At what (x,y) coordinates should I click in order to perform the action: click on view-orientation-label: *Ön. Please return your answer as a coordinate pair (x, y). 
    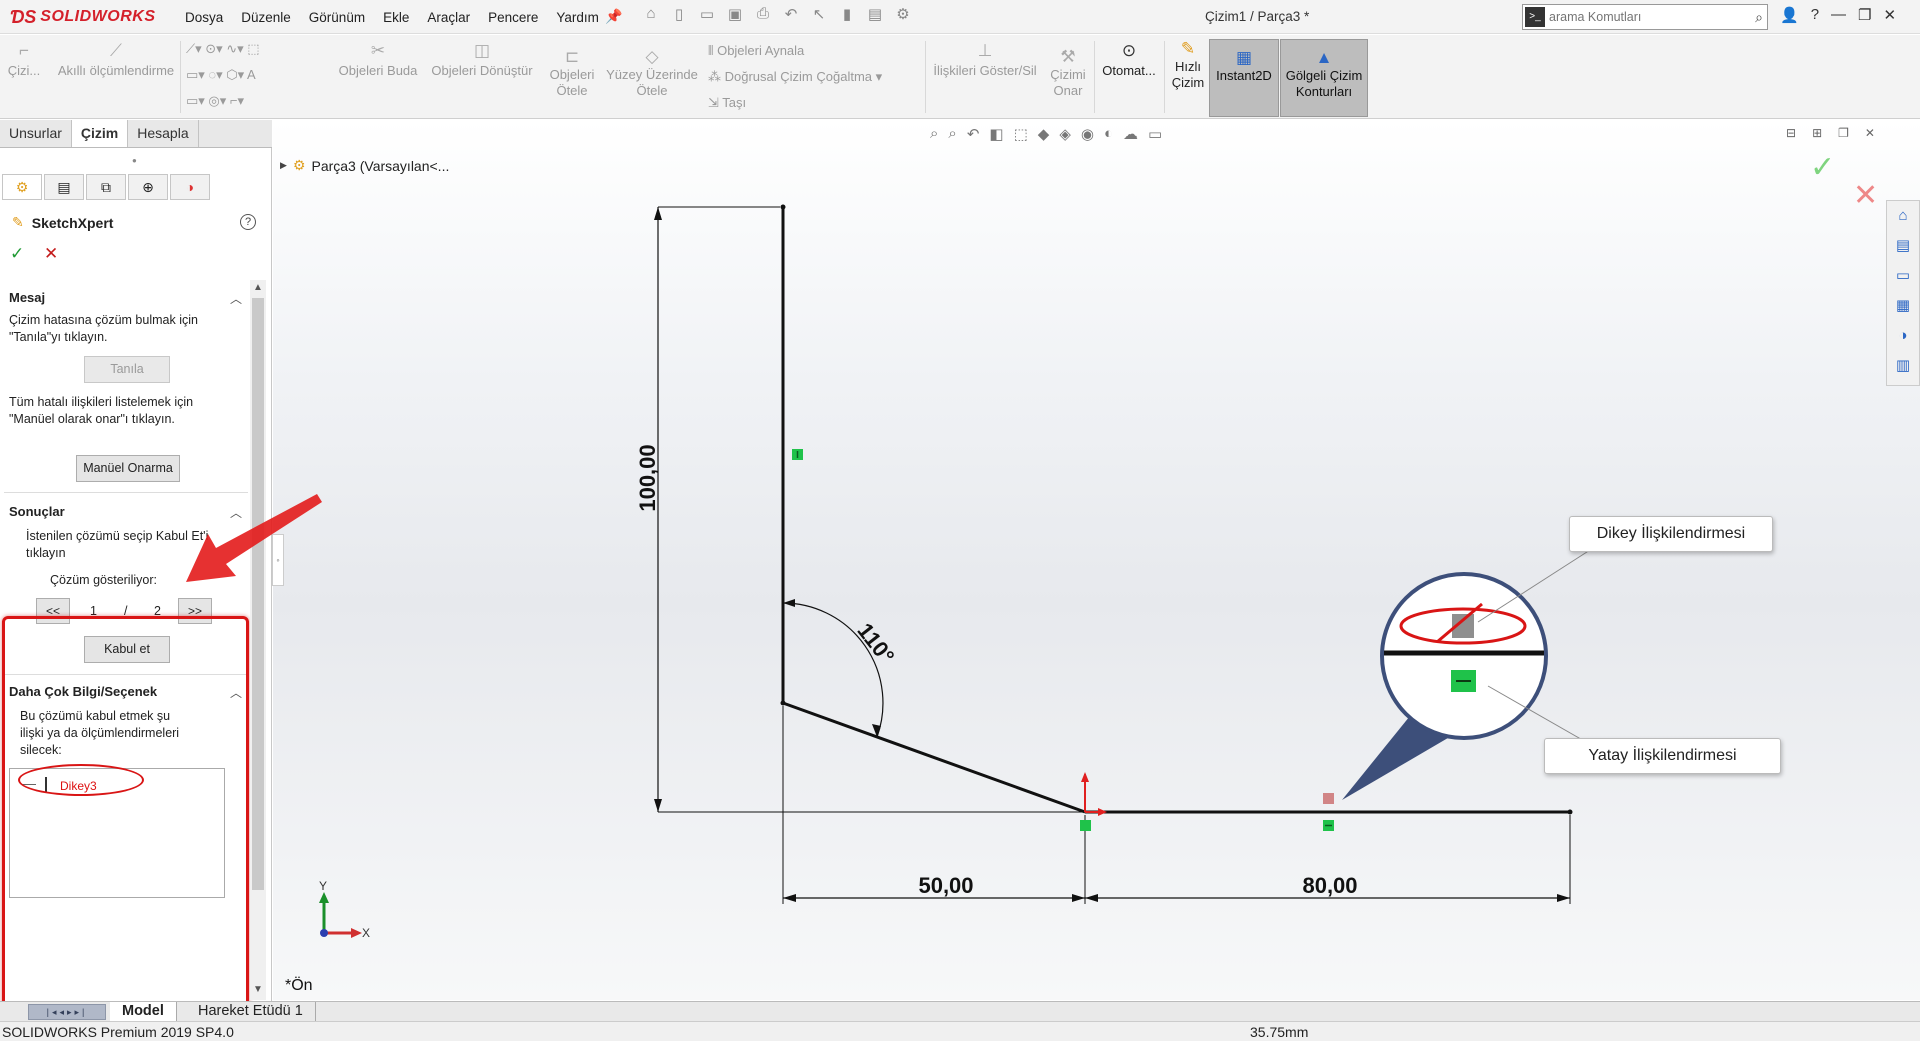
    Looking at the image, I should click on (299, 985).